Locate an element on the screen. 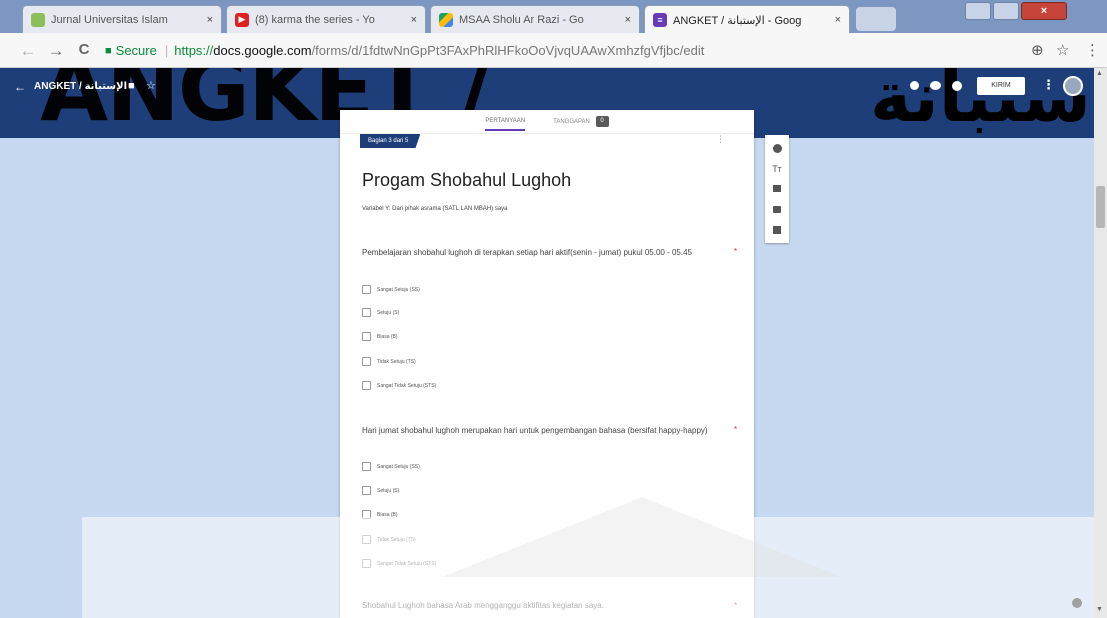  form-name: ANGKET / الإستبانة is located at coordinates (80, 86).